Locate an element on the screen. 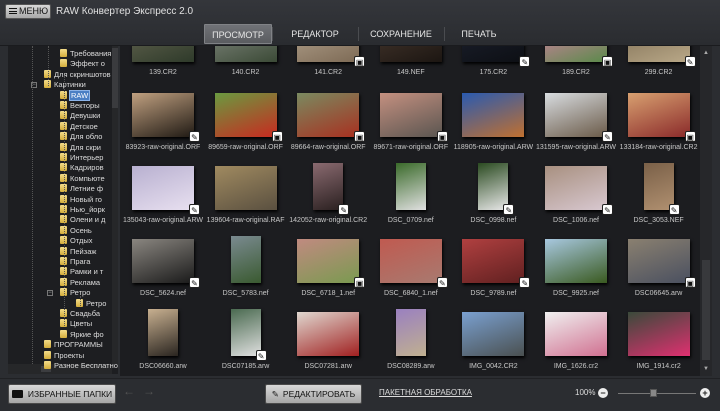 Image resolution: width=720 pixels, height=411 pixels. photo-item: 139604-raw-original.RAF is located at coordinates (246, 189).